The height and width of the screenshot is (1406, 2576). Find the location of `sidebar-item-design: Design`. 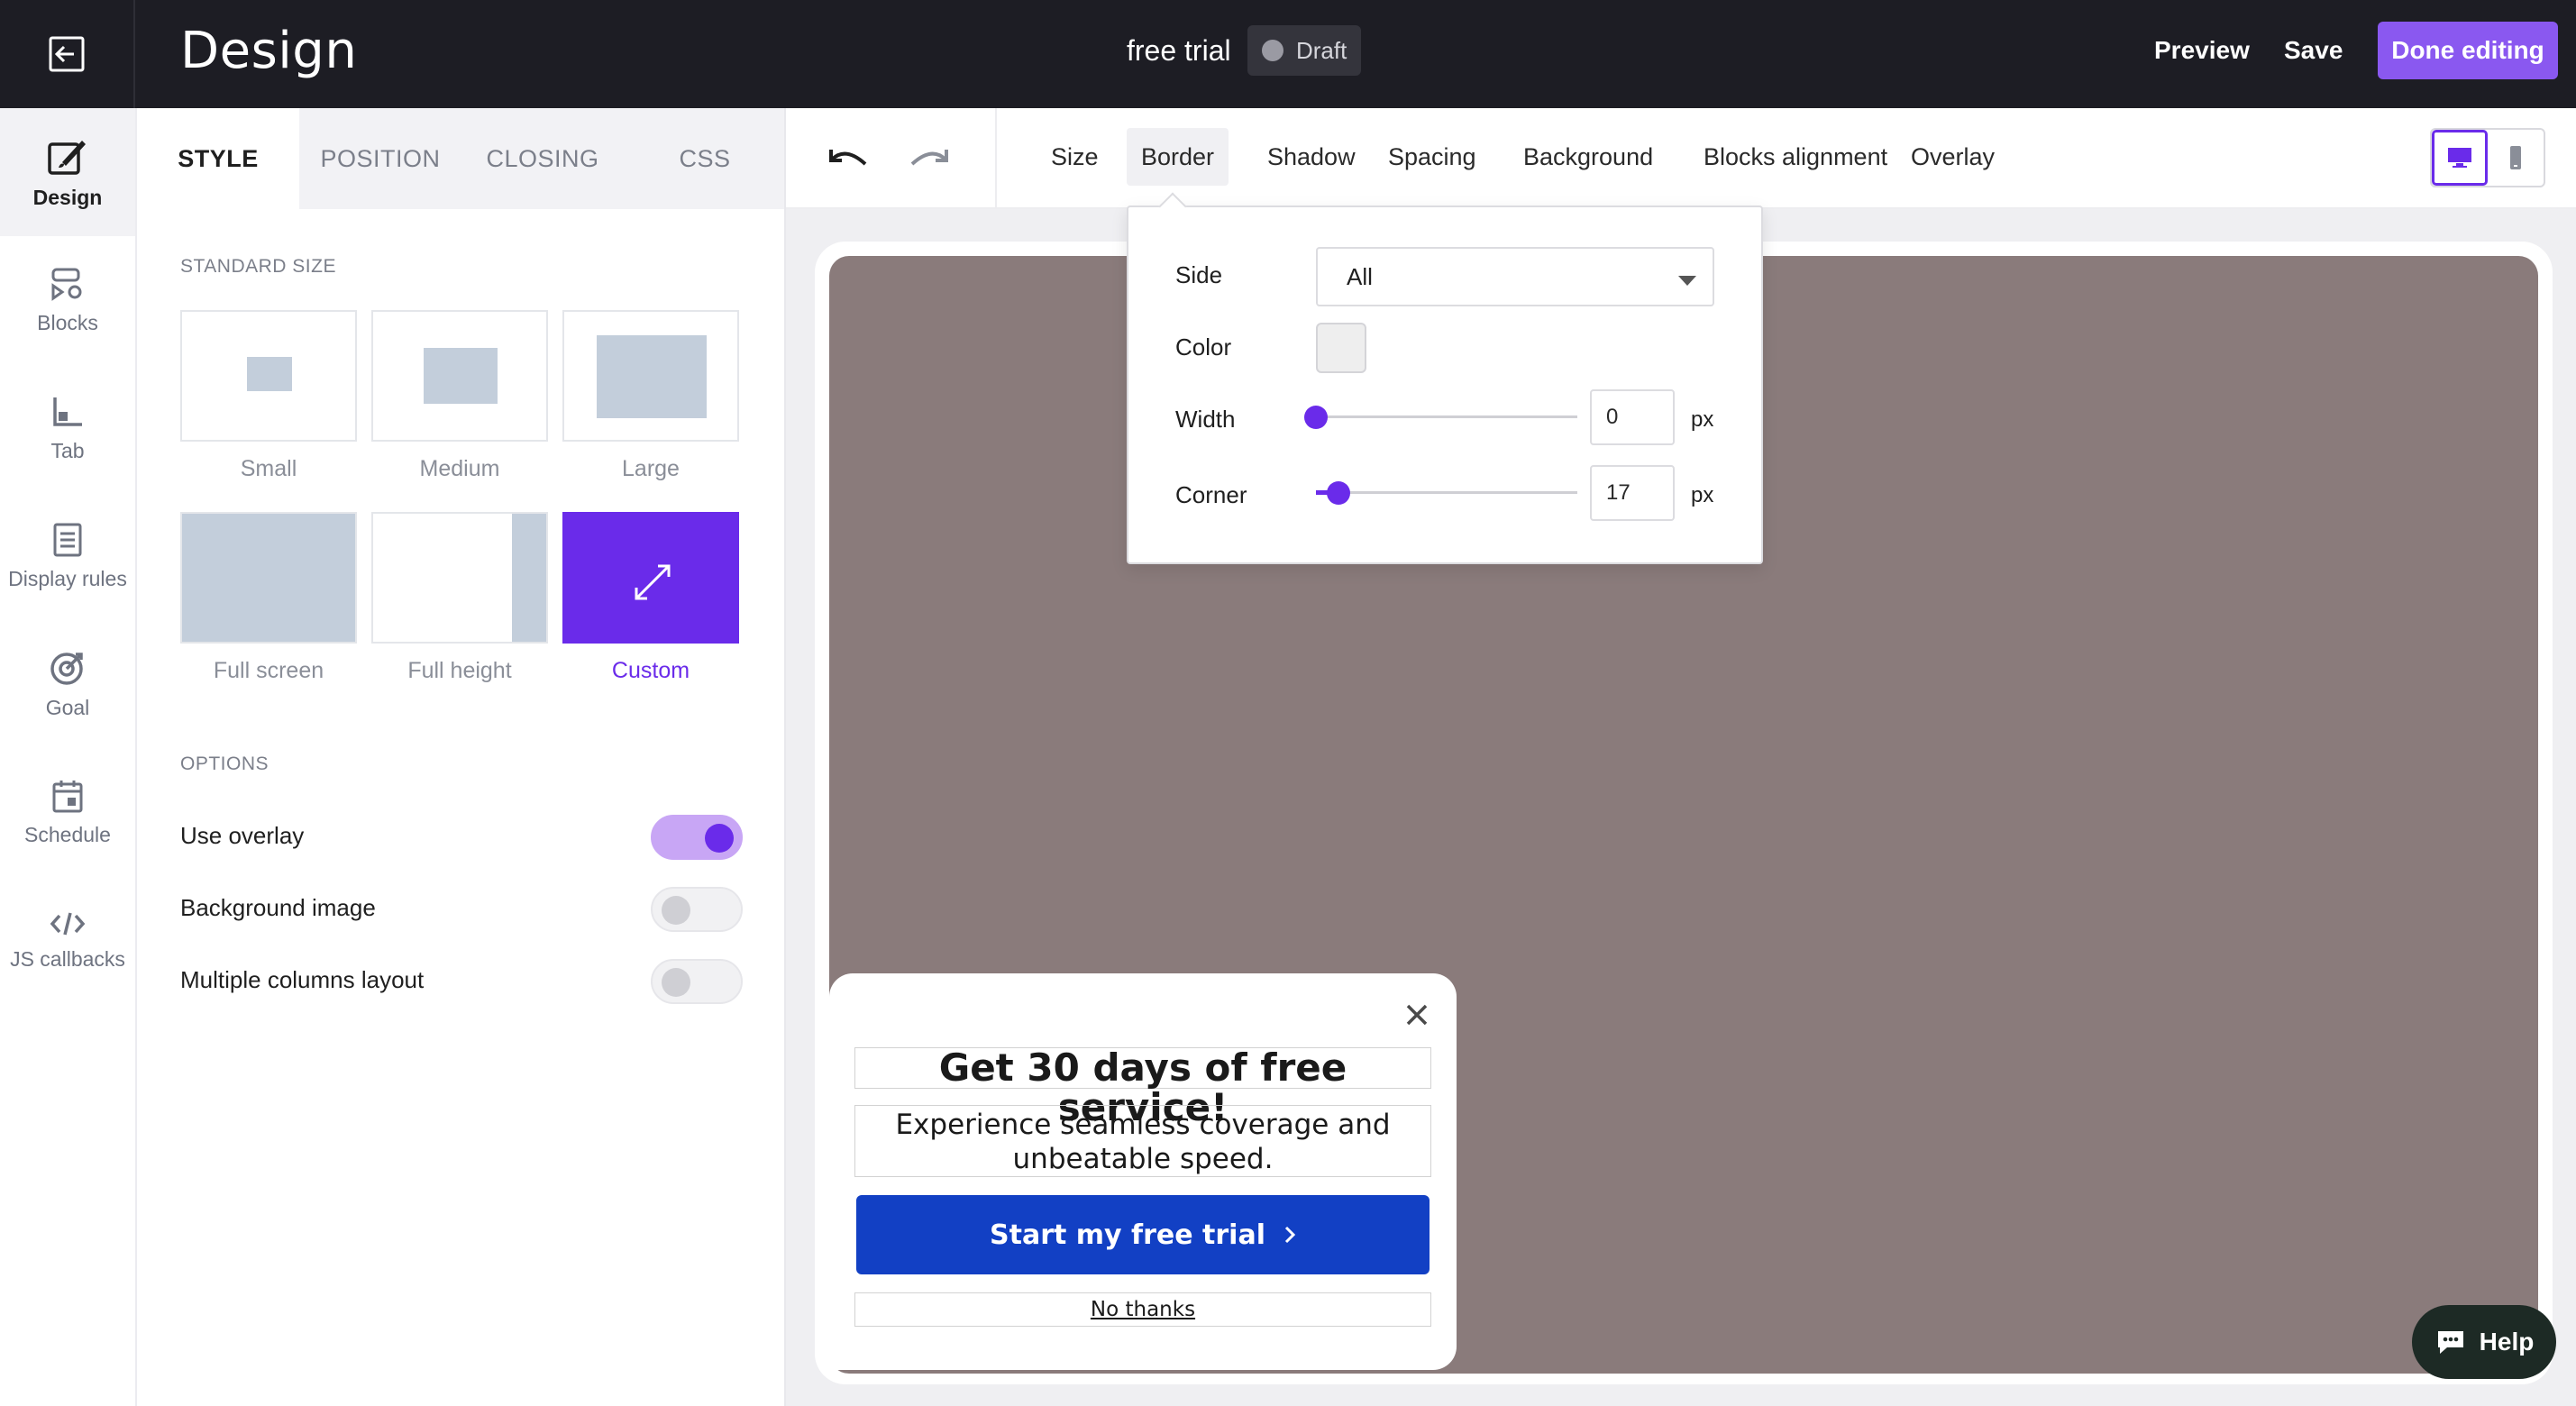

sidebar-item-design: Design is located at coordinates (67, 172).